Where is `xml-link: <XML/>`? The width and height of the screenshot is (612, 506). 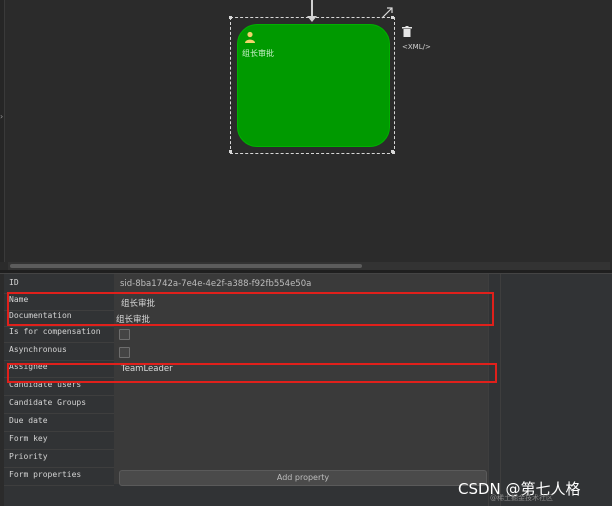 xml-link: <XML/> is located at coordinates (416, 47).